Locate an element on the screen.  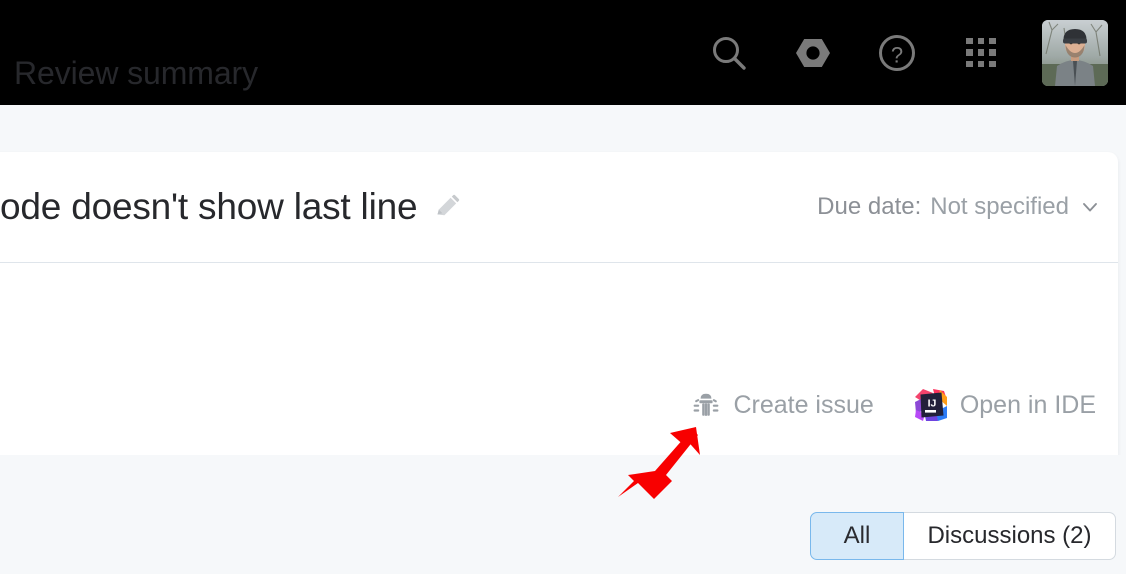
review-summary-heading: Review summary is located at coordinates (136, 73).